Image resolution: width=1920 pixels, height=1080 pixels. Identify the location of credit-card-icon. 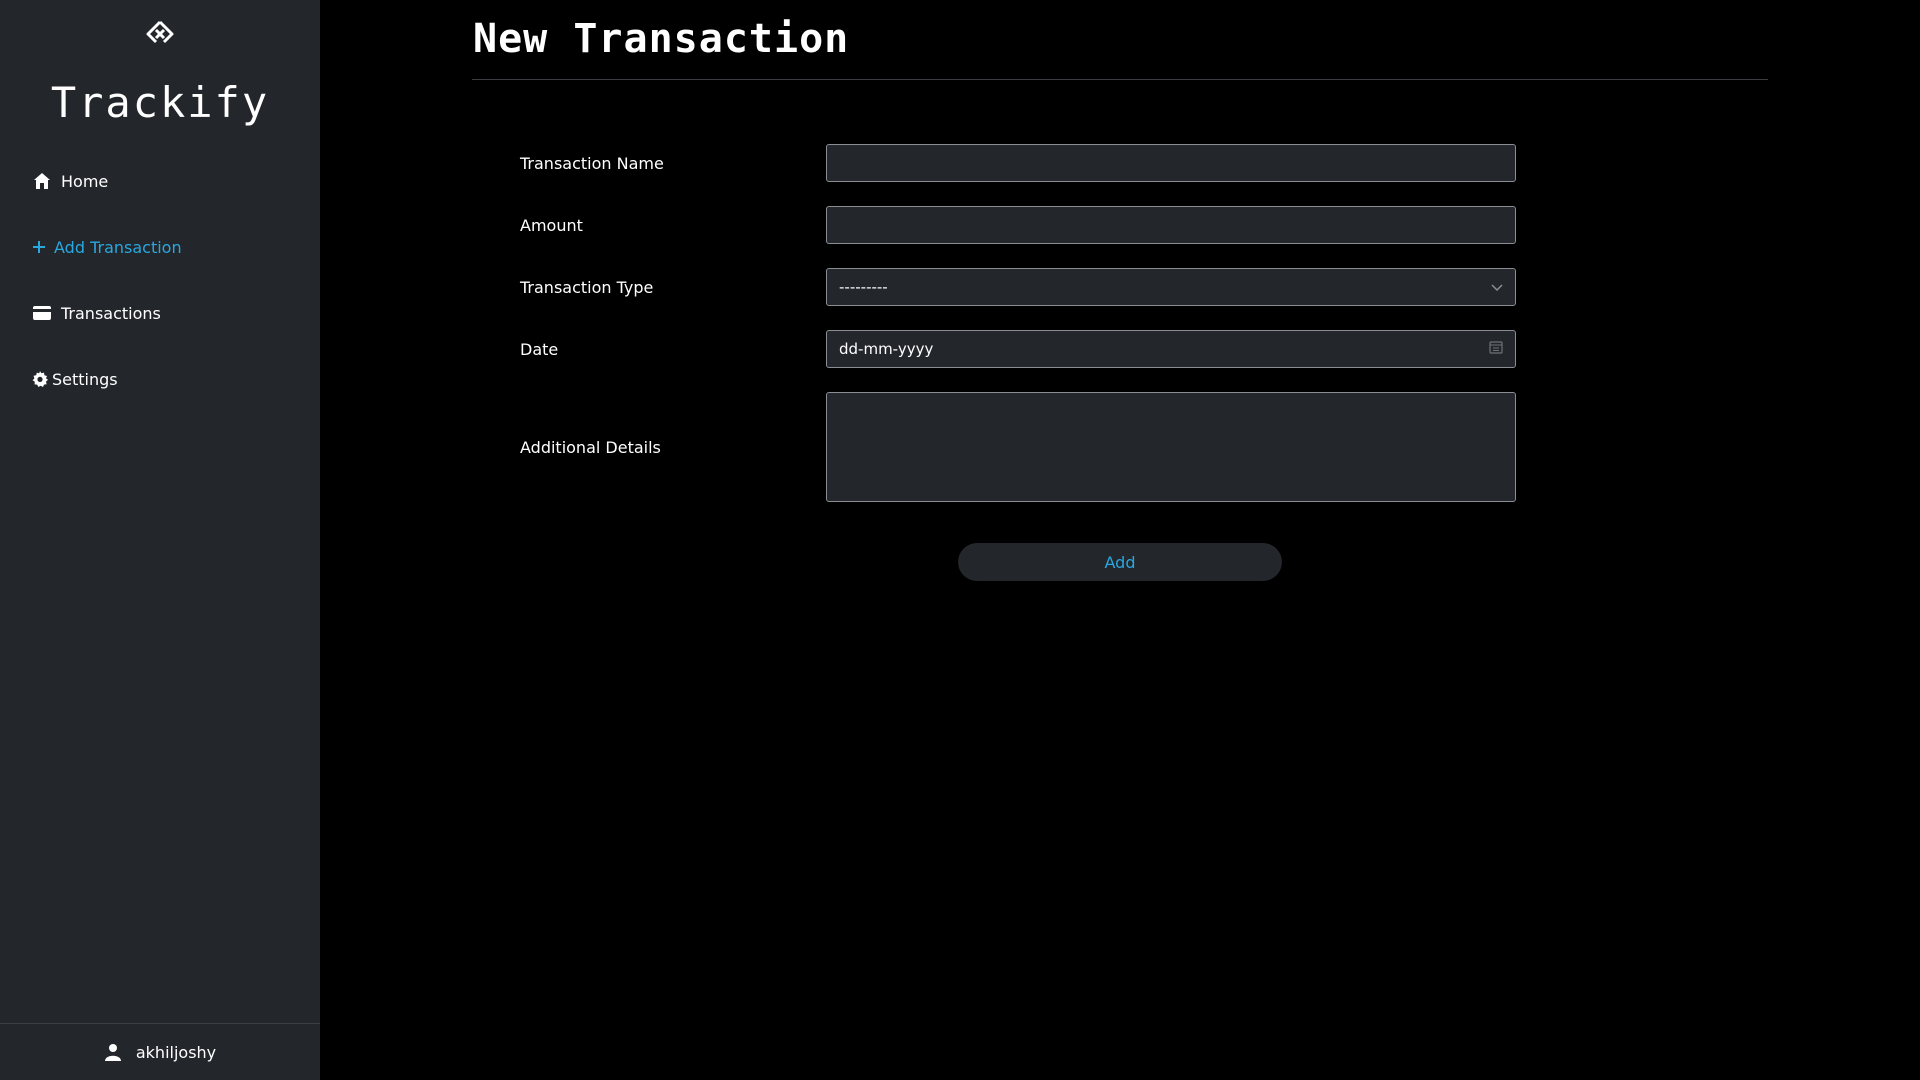
(42, 313).